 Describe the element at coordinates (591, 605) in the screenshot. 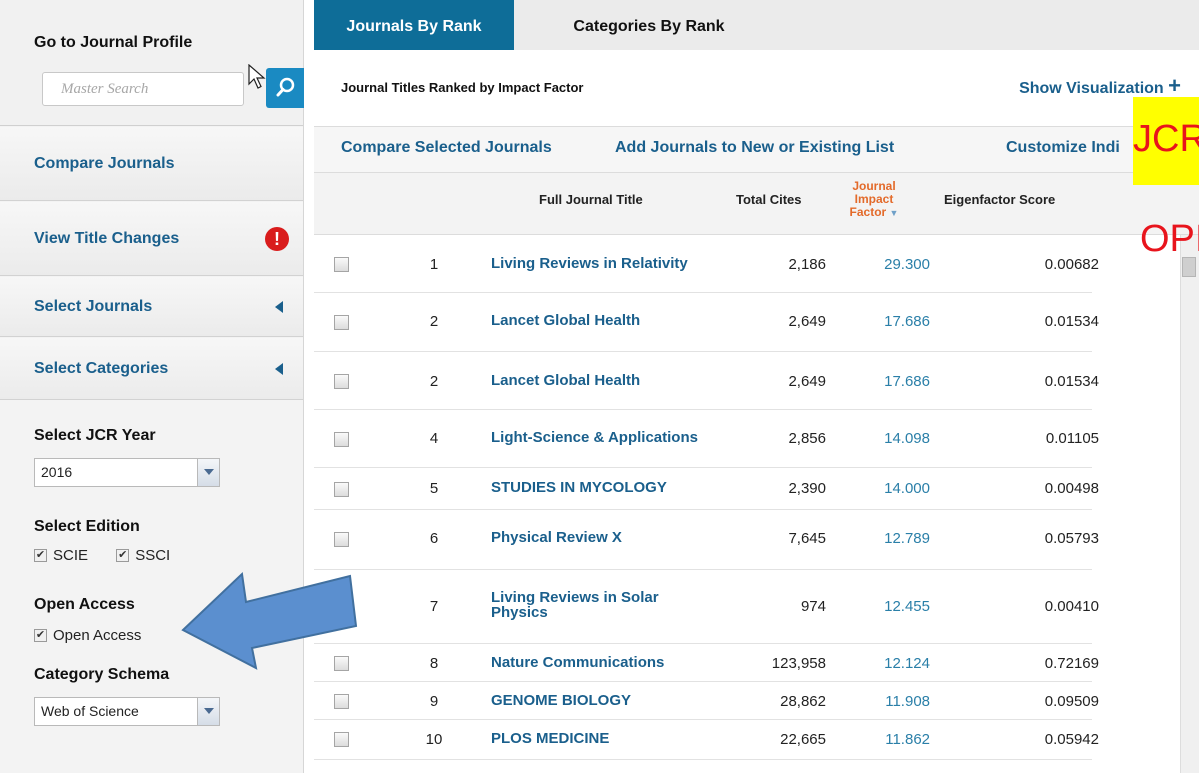

I see `journal-title-link: Living Reviews in Solar Physics` at that location.